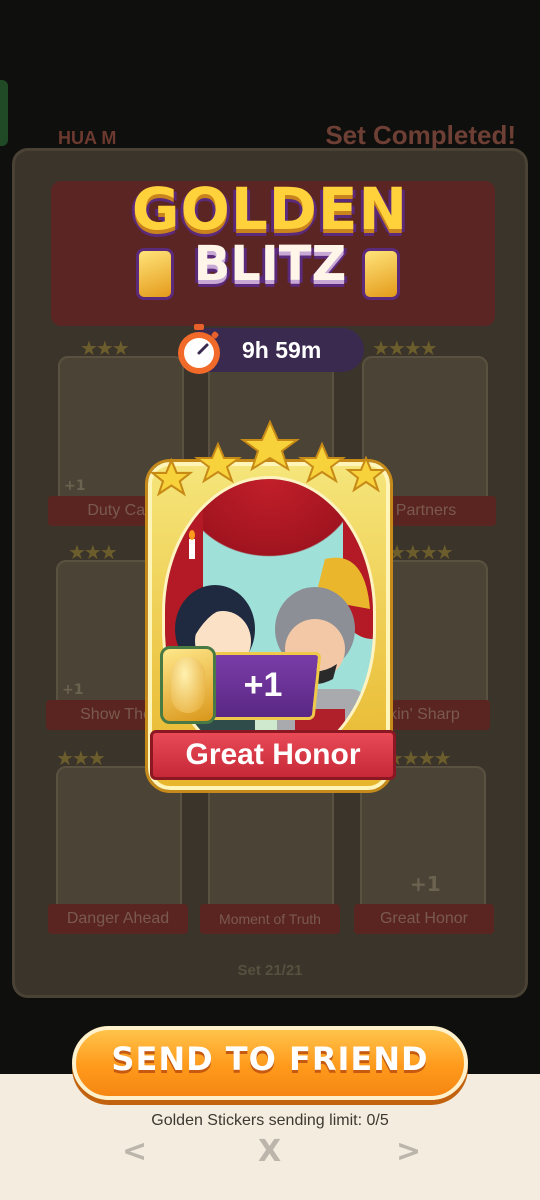  I want to click on mini-card-label: Moment of Truth, so click(270, 919).